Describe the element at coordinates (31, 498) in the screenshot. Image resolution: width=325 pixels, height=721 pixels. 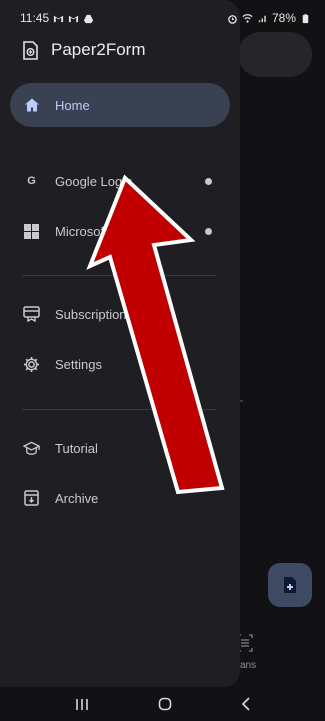
I see `archive-icon` at that location.